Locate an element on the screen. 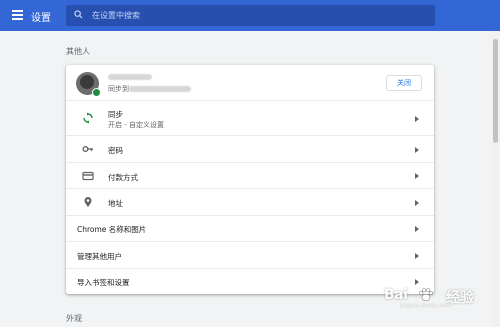 Image resolution: width=500 pixels, height=327 pixels. credit-card-icon is located at coordinates (88, 176).